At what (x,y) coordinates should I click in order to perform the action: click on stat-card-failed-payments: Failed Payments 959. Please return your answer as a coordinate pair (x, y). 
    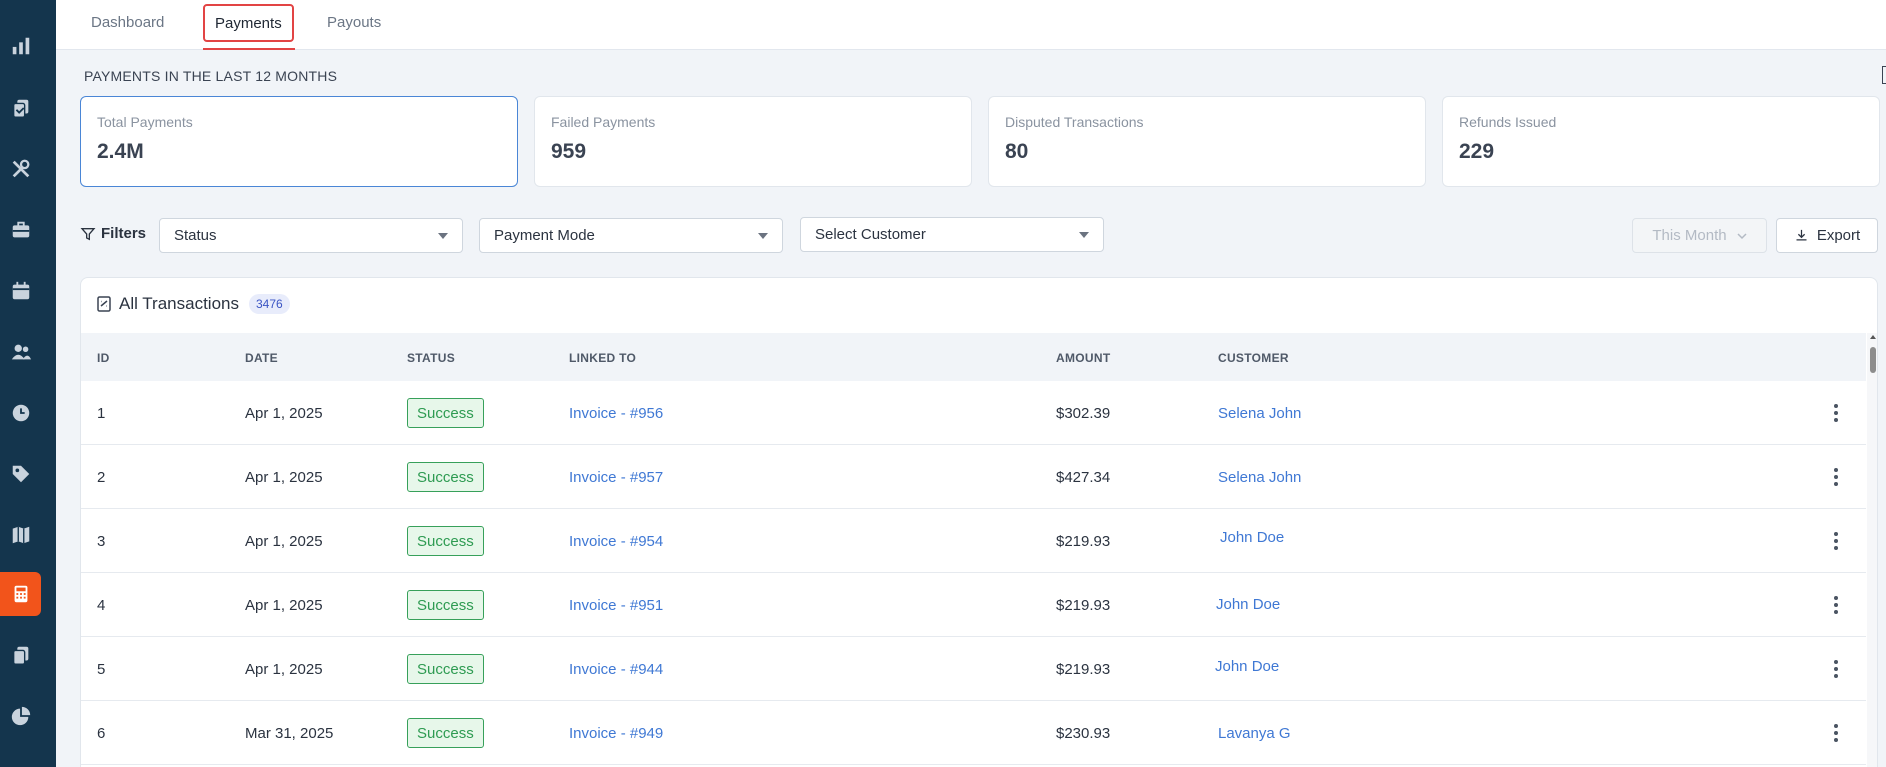
    Looking at the image, I should click on (753, 141).